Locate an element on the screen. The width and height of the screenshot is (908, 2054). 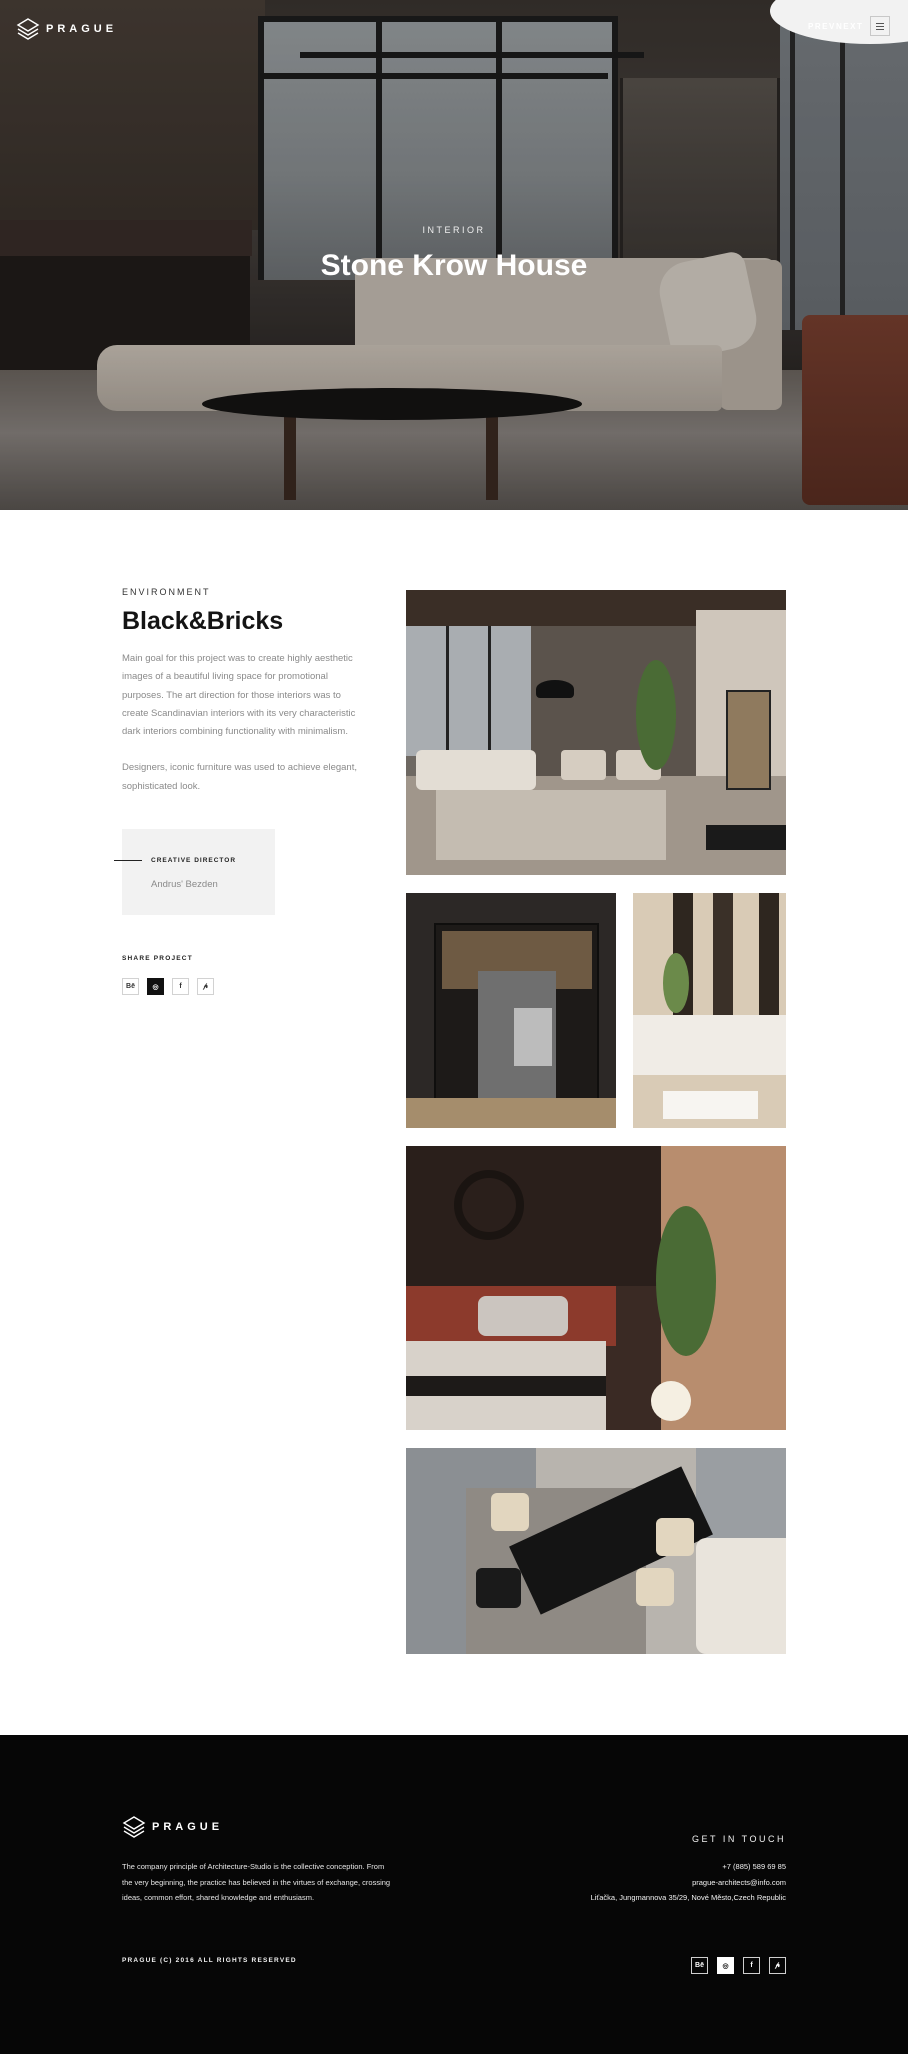
share-behance-button: Bē is located at coordinates (130, 986).